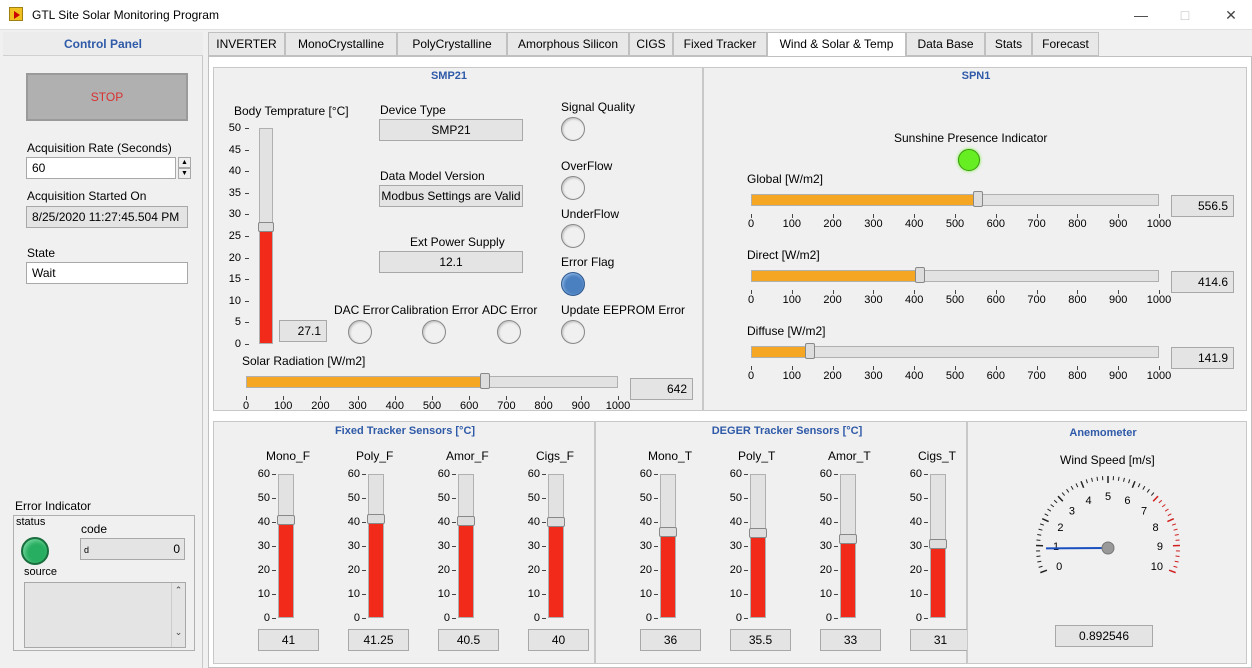  What do you see at coordinates (873, 300) in the screenshot?
I see `direct-scale-tick: 300` at bounding box center [873, 300].